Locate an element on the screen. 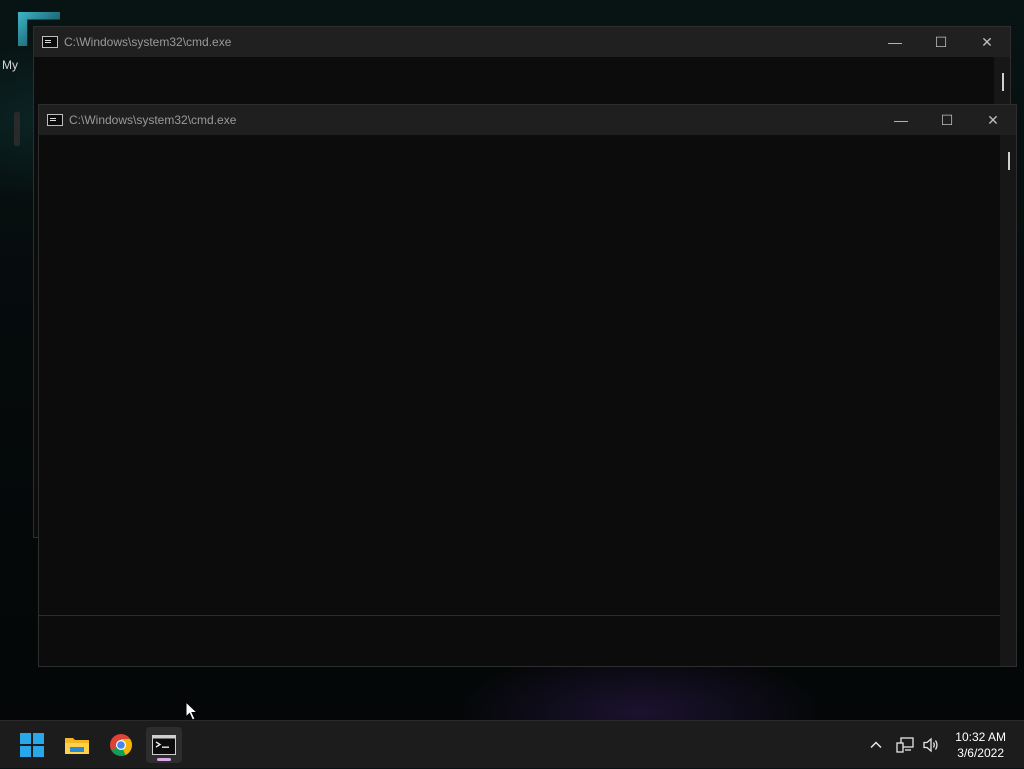 This screenshot has height=769, width=1024. chrome-button is located at coordinates (121, 745).